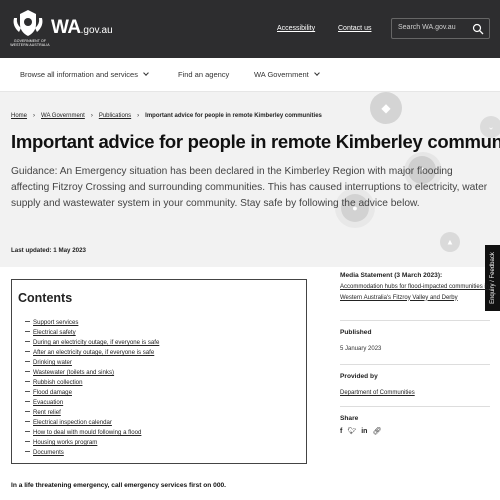  I want to click on list-item: Housing works program, so click(92, 443).